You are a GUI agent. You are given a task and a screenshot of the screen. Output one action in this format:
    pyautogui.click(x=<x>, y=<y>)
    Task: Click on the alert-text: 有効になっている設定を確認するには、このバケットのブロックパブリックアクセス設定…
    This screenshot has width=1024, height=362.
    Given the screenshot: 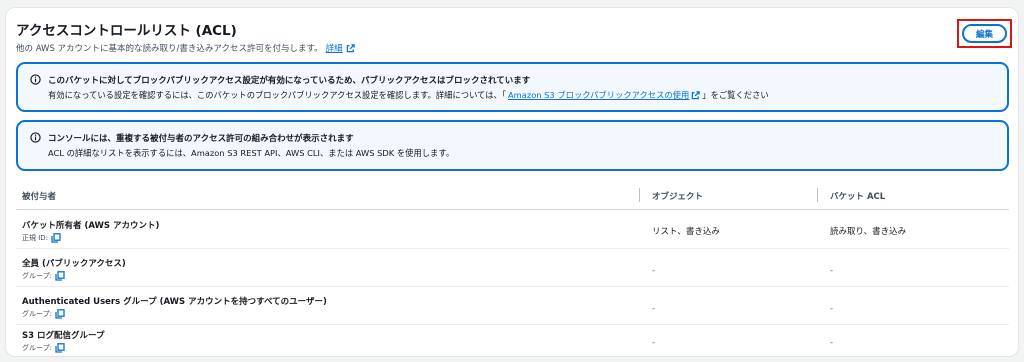 What is the action you would take?
    pyautogui.click(x=408, y=95)
    